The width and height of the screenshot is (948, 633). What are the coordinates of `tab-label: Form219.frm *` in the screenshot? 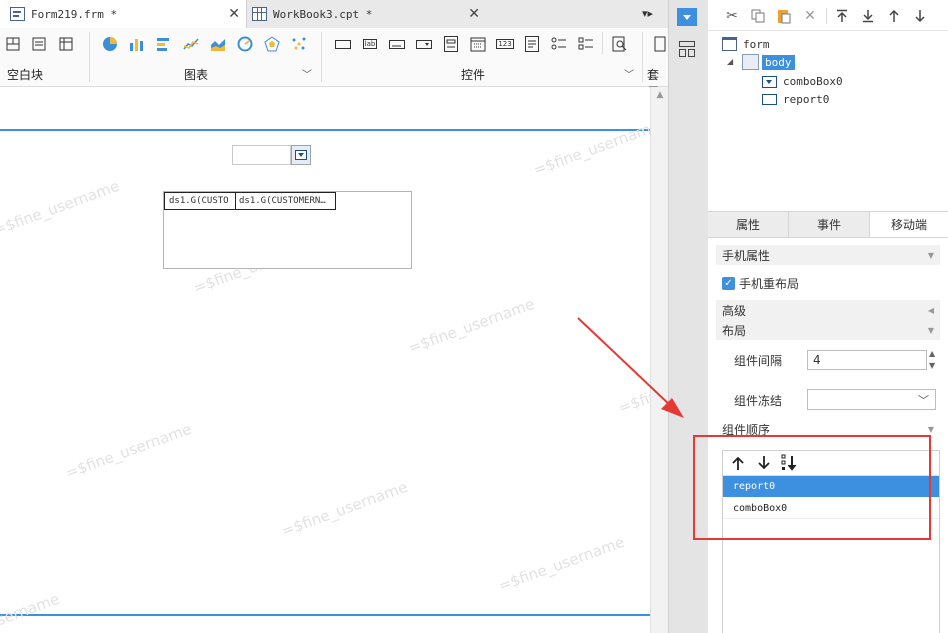 It's located at (74, 14).